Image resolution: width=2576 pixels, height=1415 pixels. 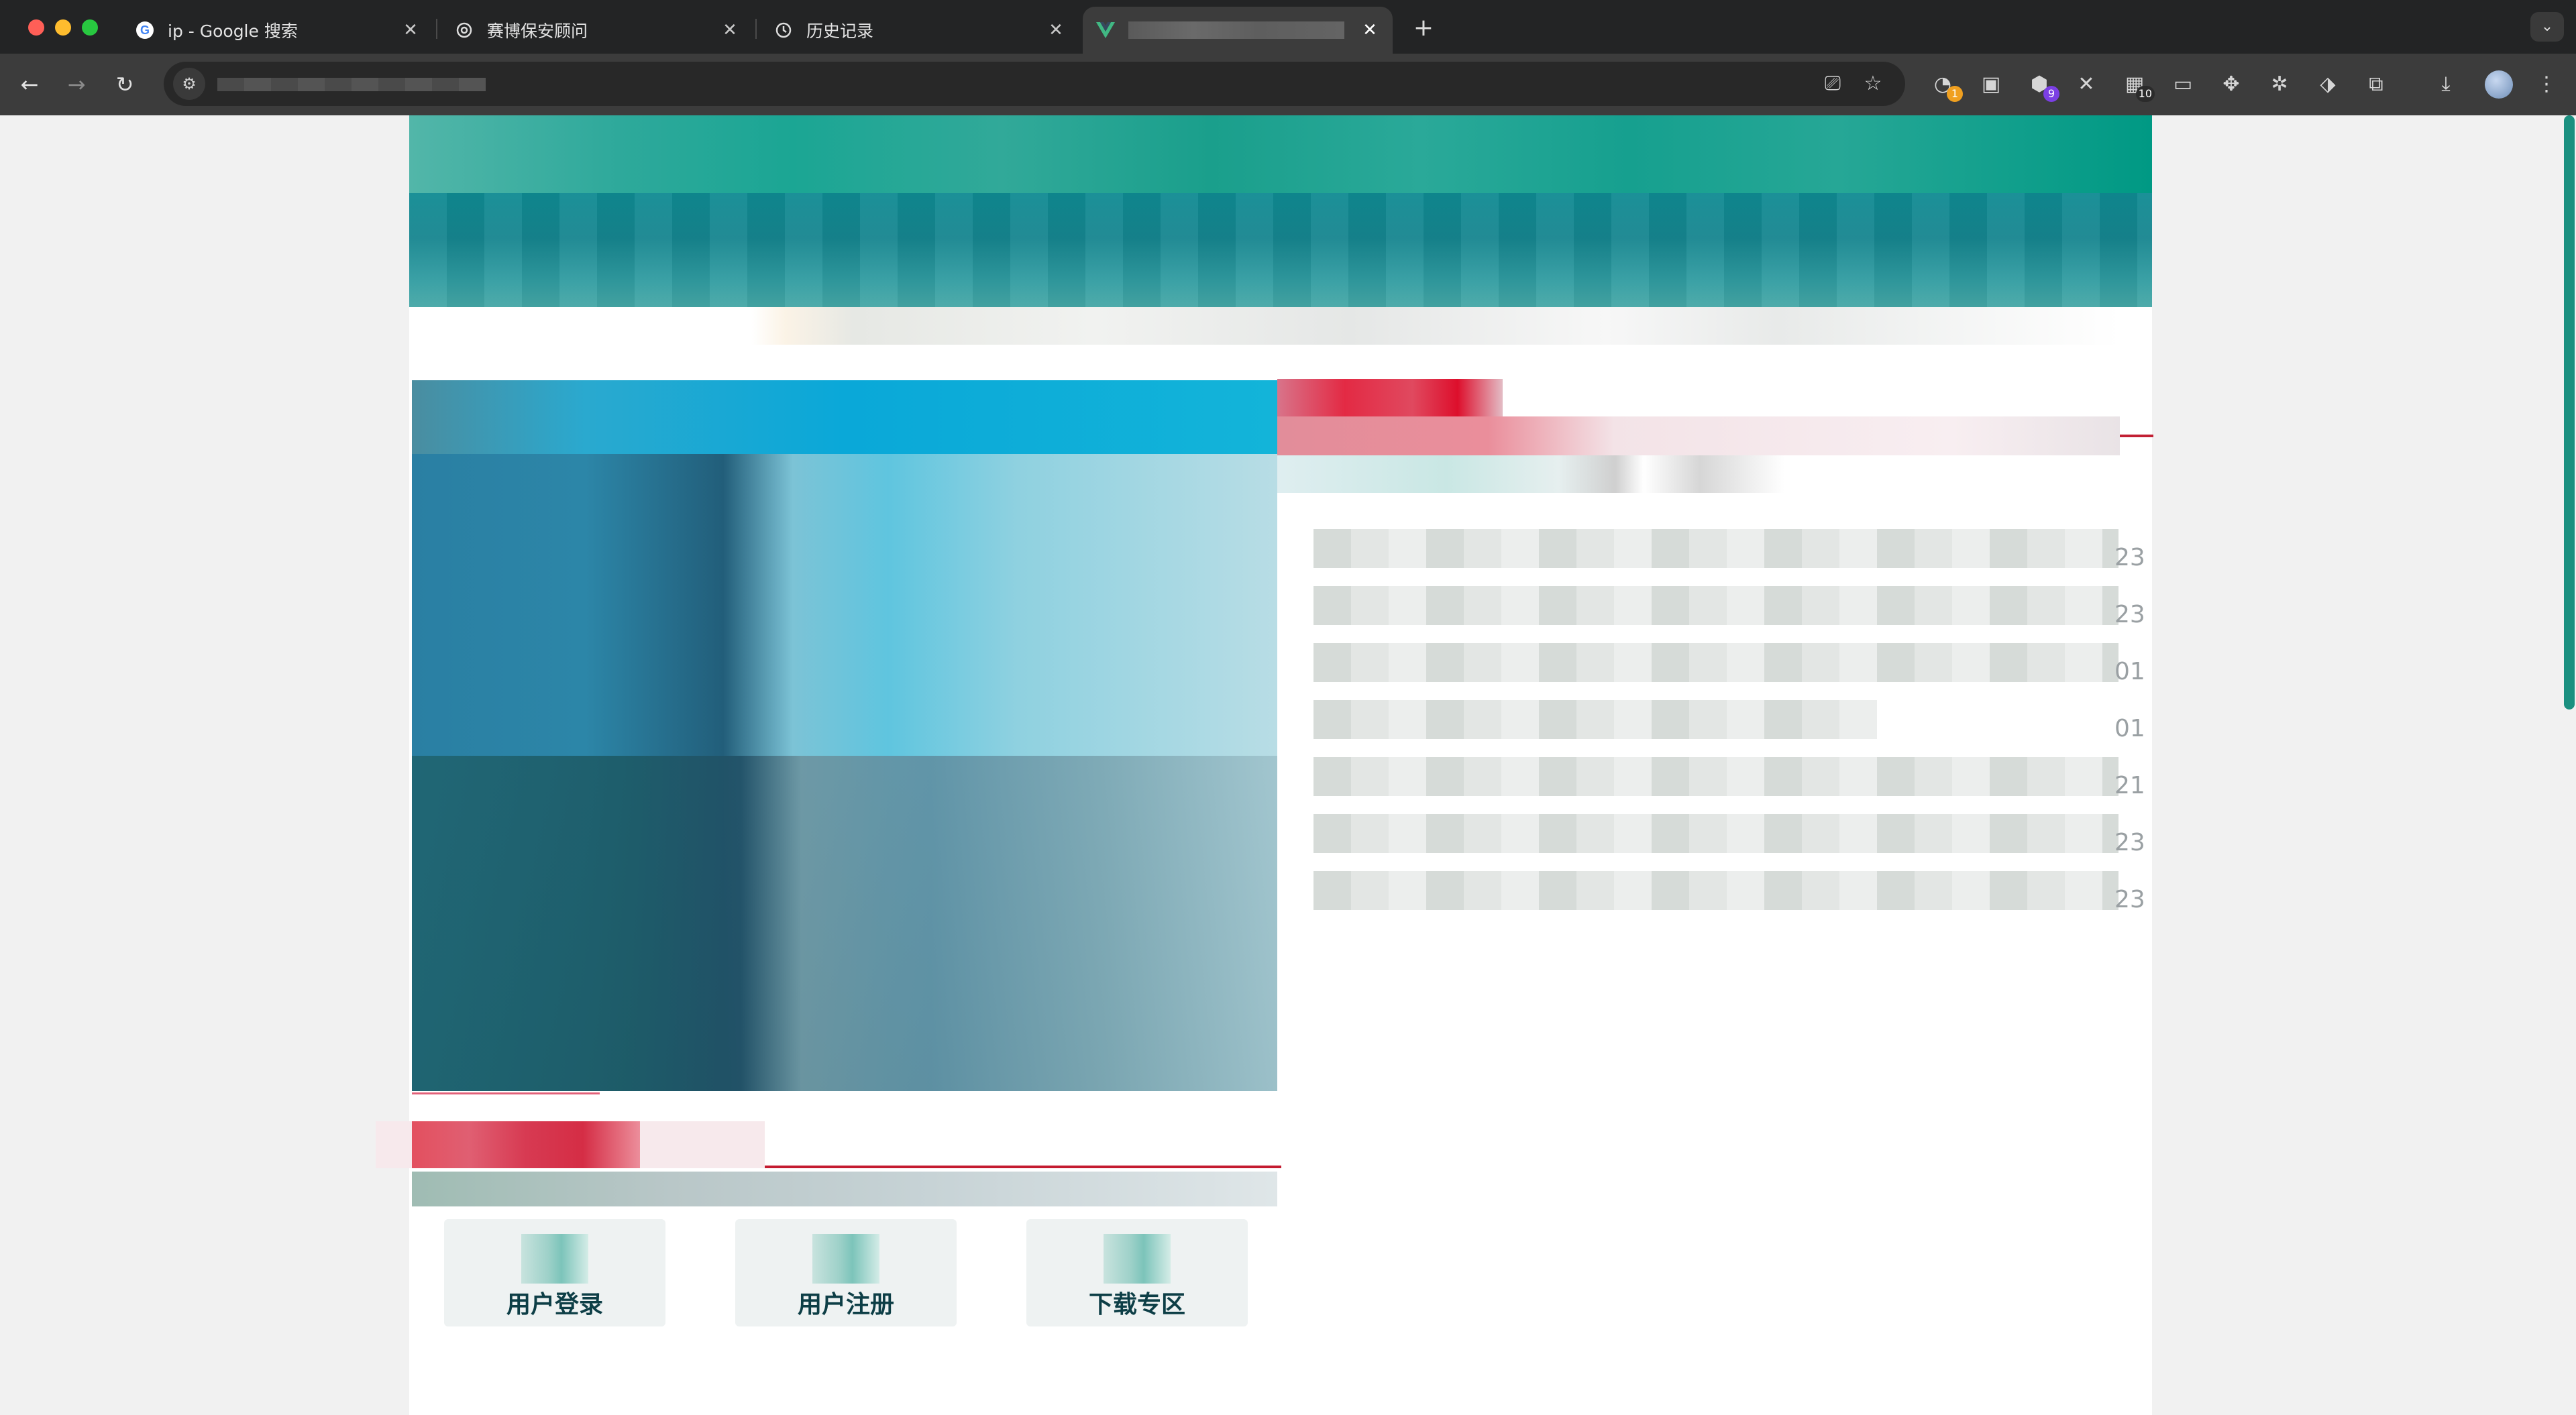 I want to click on browser-toolbar: ← → ↻ ⚙ ⎚ ☆ ◔ 1 ▣ ⬢ 9 ✕ ▦ 10 ▭ ✥ ✲ ⬗ ⧉ ⤓ ⋮, so click(x=1288, y=84).